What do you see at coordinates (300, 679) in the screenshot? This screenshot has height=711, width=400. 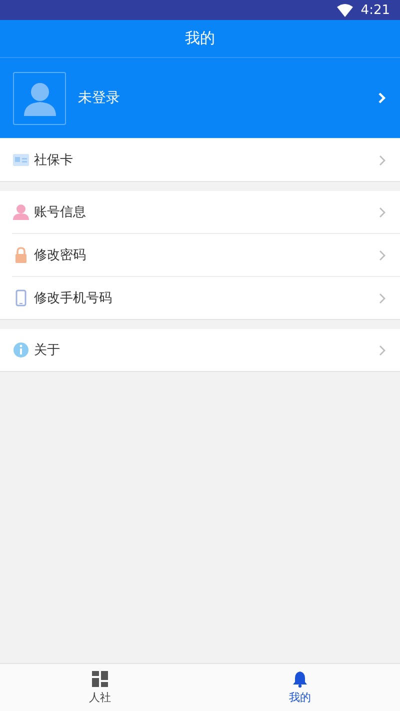 I see `bell-icon` at bounding box center [300, 679].